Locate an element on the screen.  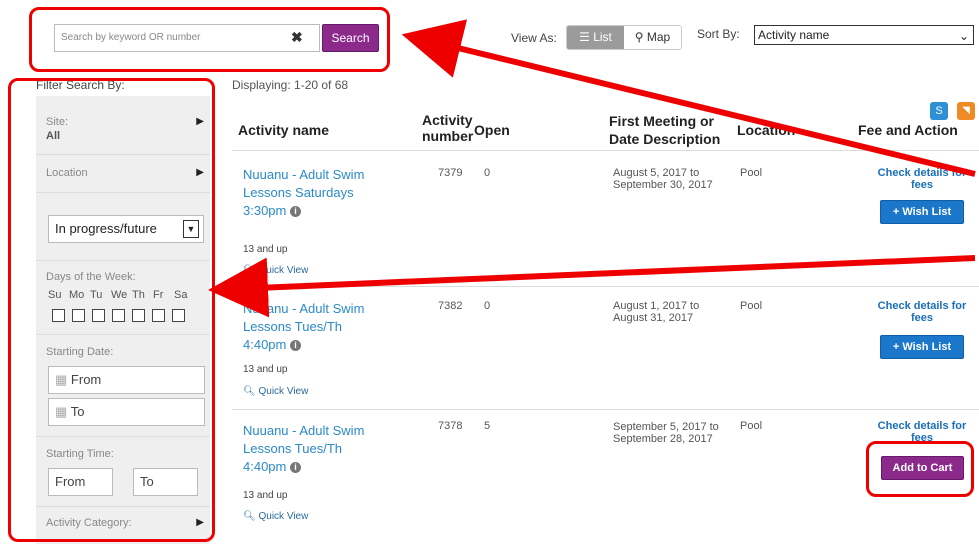
starting-time-label: Starting Time: is located at coordinates (80, 454).